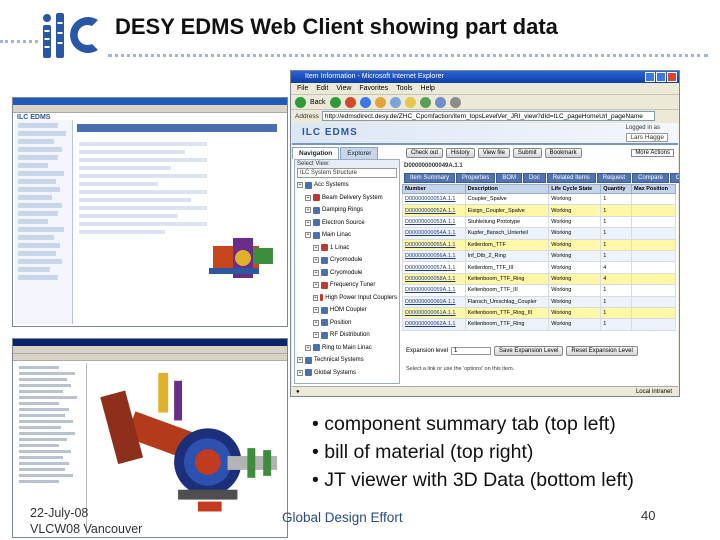  What do you see at coordinates (476, 178) in the screenshot?
I see `subtab: Properties` at bounding box center [476, 178].